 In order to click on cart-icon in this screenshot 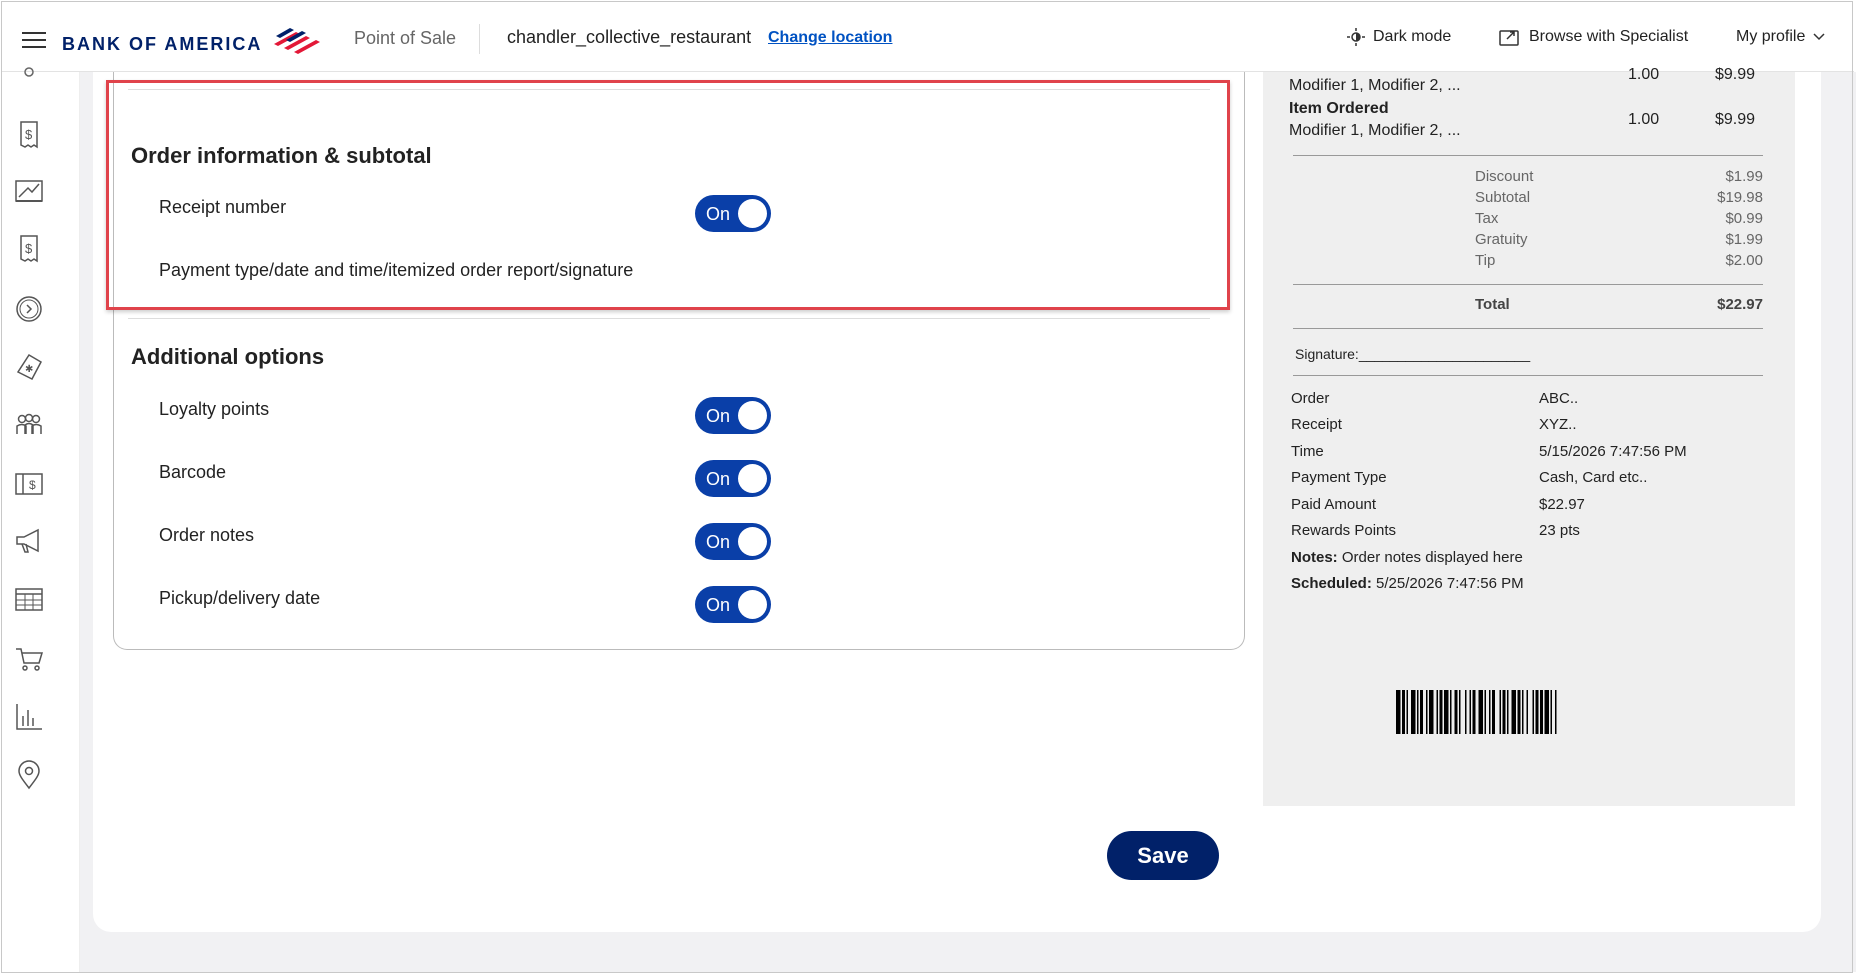, I will do `click(29, 659)`.